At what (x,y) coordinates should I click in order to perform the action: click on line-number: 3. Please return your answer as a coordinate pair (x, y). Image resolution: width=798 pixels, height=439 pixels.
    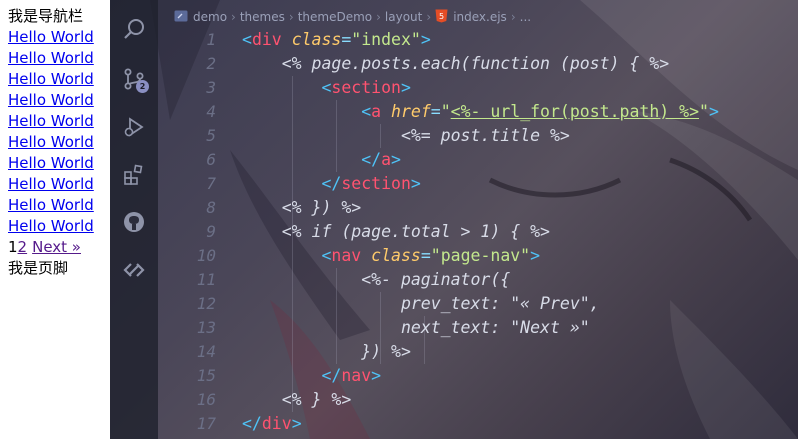
    Looking at the image, I should click on (211, 87).